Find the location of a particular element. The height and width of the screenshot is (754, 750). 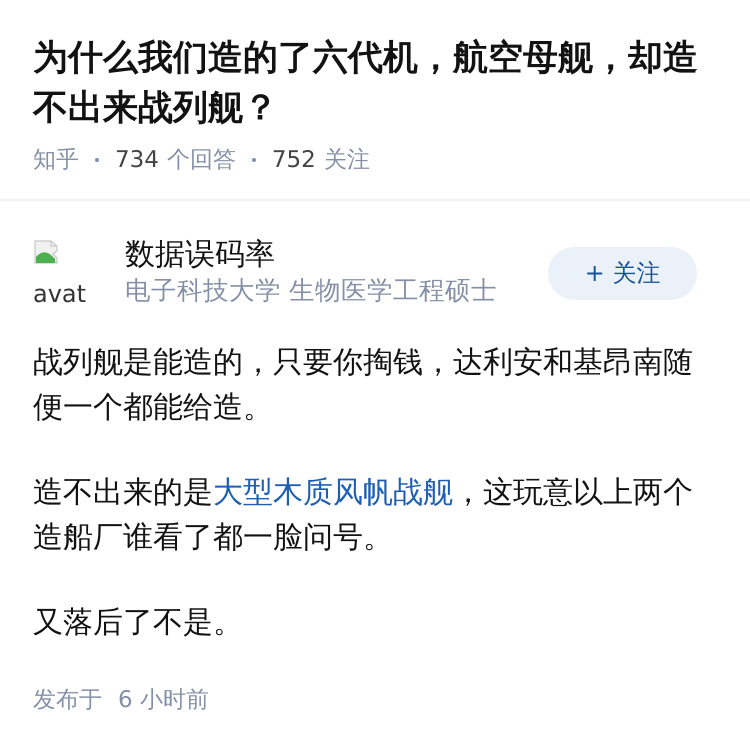

answer-paragraph: 又落后了不是。 is located at coordinates (138, 623).